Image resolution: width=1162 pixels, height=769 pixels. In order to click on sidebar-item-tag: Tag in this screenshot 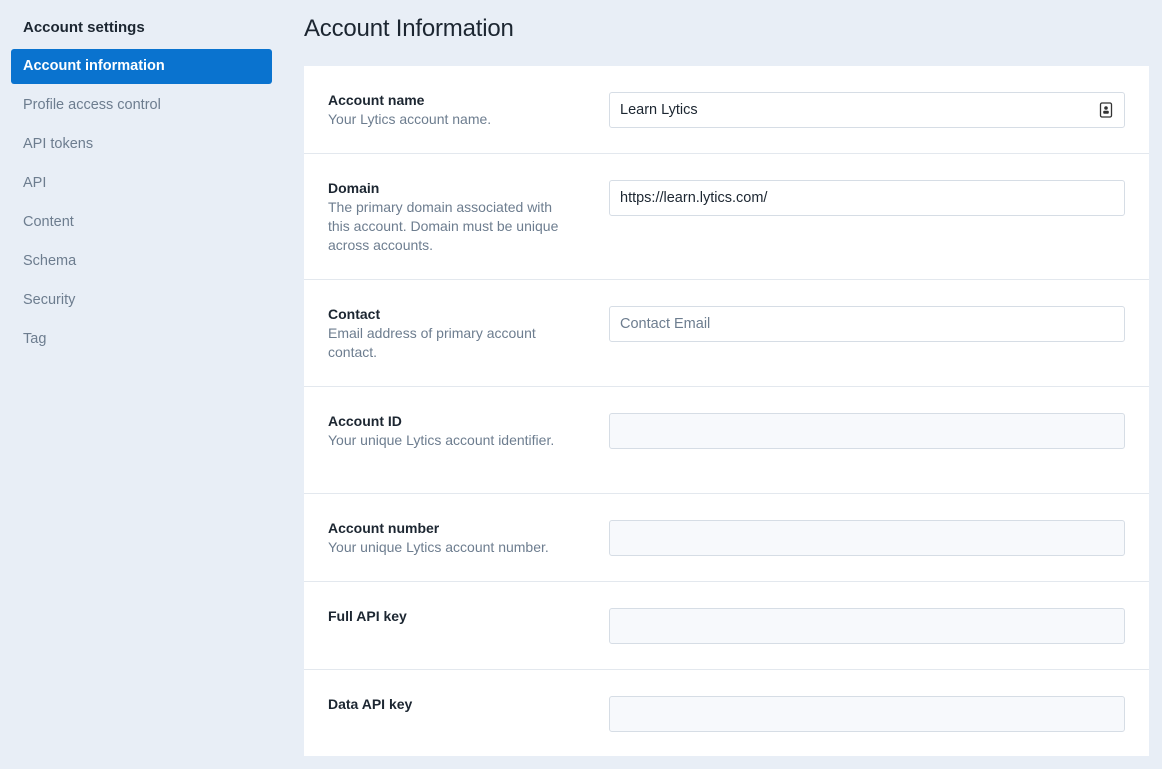, I will do `click(141, 339)`.